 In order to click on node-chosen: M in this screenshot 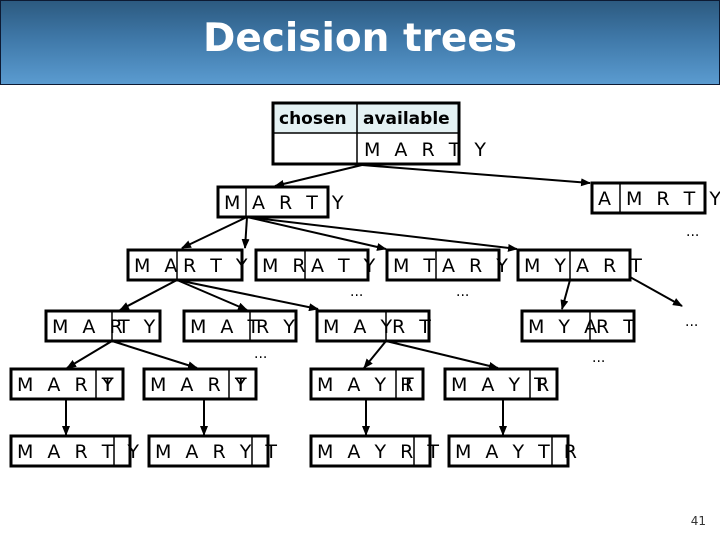, I will do `click(234, 203)`.